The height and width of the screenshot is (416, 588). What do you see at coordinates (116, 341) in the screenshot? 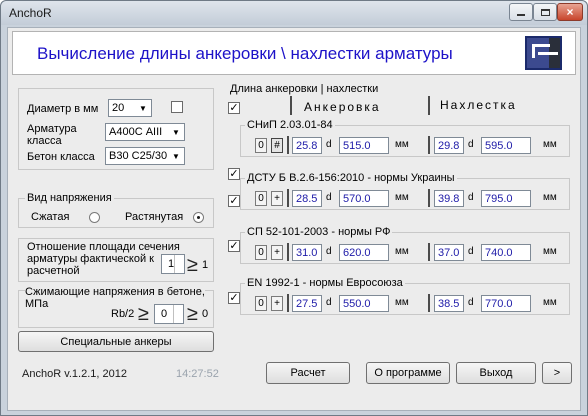
I see `special-anchors-button: Специальные анкеры` at bounding box center [116, 341].